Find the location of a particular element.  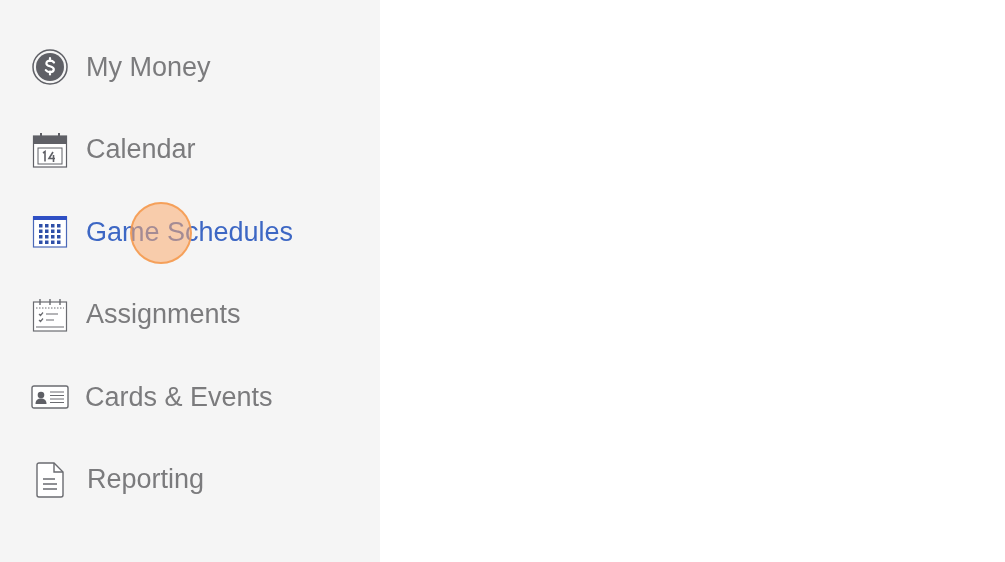

sidebar-item: My Money is located at coordinates (190, 67).